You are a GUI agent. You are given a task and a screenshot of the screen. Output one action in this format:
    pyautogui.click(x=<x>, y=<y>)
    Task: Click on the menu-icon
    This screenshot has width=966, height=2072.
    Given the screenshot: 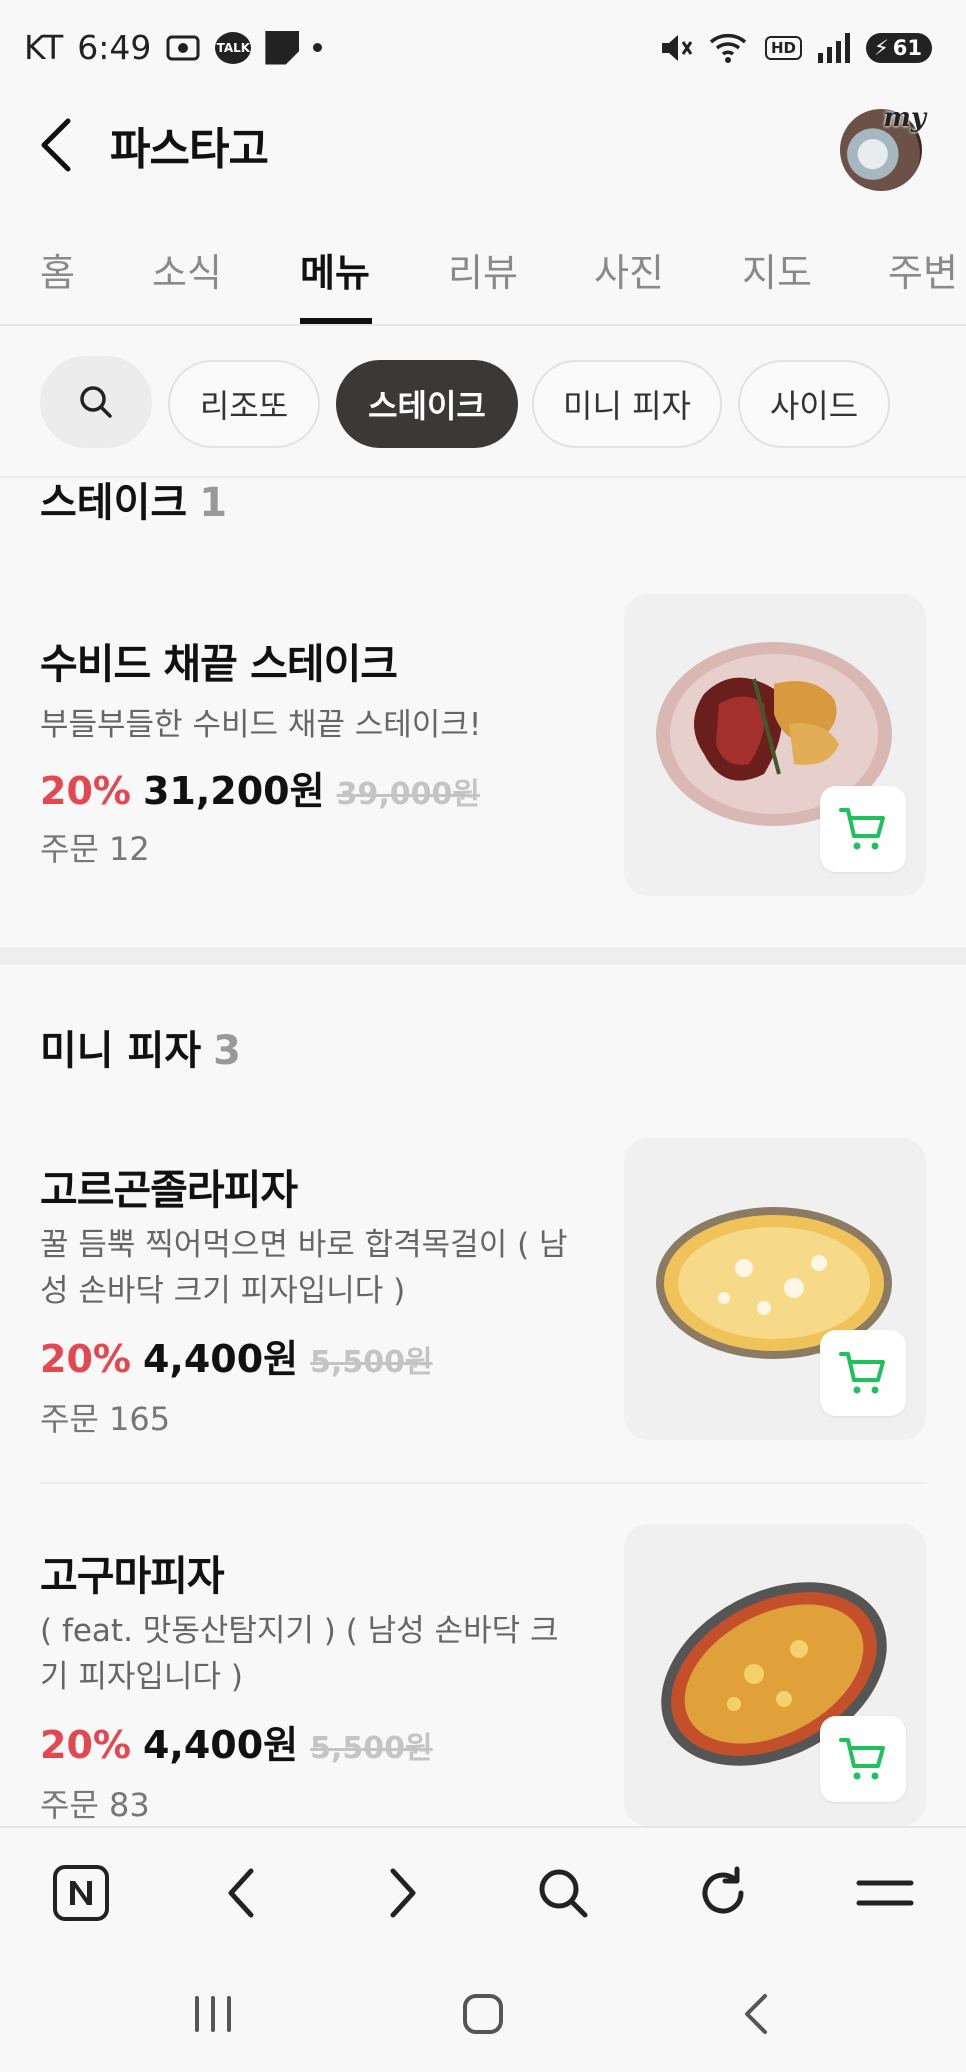 What is the action you would take?
    pyautogui.click(x=885, y=1893)
    